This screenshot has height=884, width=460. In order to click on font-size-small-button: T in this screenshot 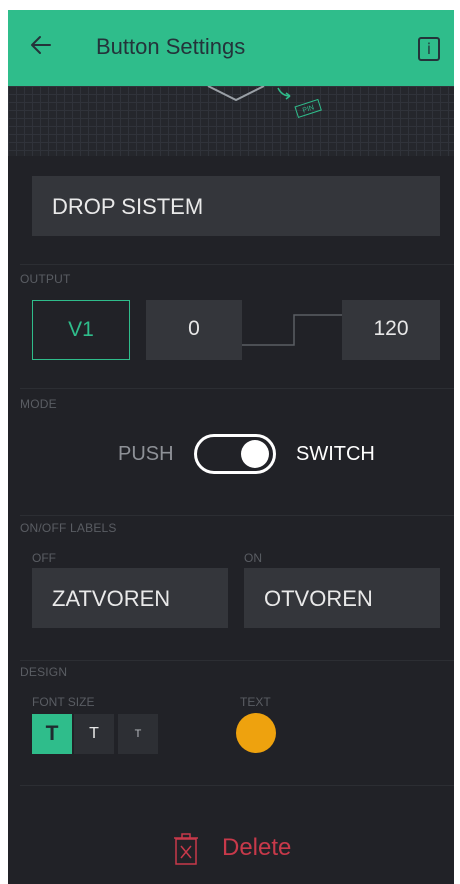, I will do `click(138, 734)`.